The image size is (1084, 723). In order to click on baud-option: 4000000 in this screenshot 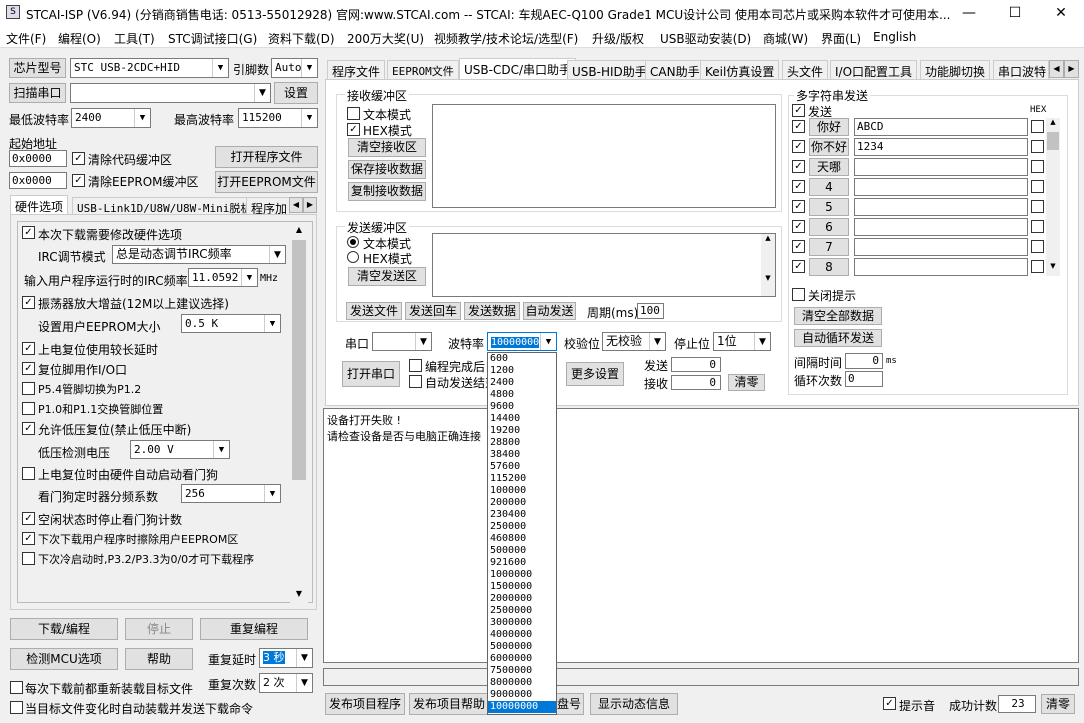, I will do `click(522, 635)`.